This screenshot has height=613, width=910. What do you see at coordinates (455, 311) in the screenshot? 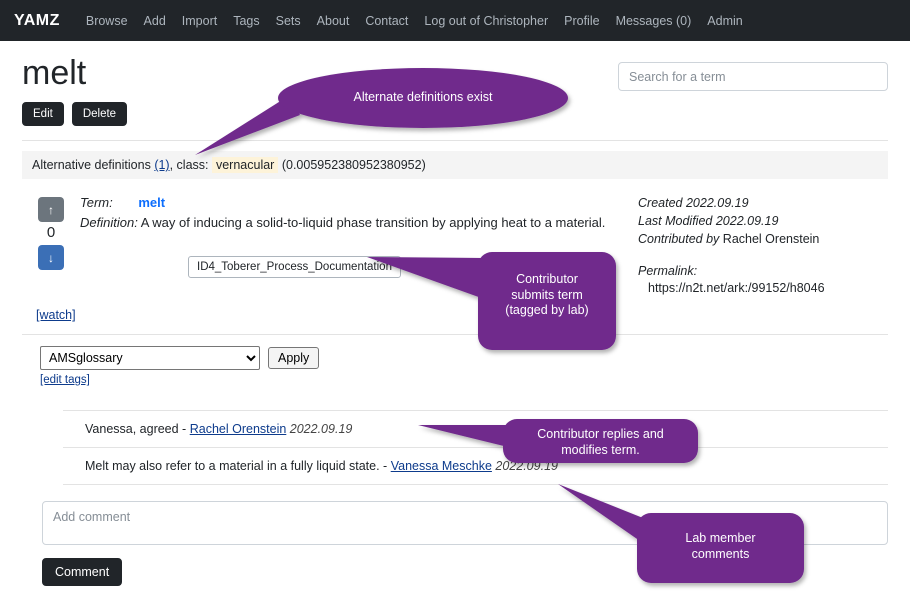
I see `watch-row: [watch]` at bounding box center [455, 311].